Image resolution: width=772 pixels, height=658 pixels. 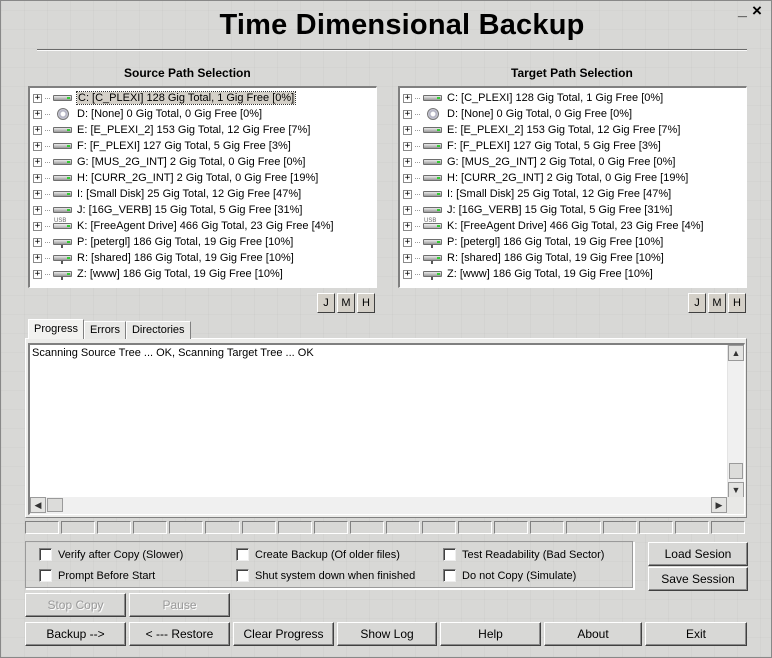 What do you see at coordinates (735, 421) in the screenshot?
I see `log-vertical-scrollbar: ▲ ▼` at bounding box center [735, 421].